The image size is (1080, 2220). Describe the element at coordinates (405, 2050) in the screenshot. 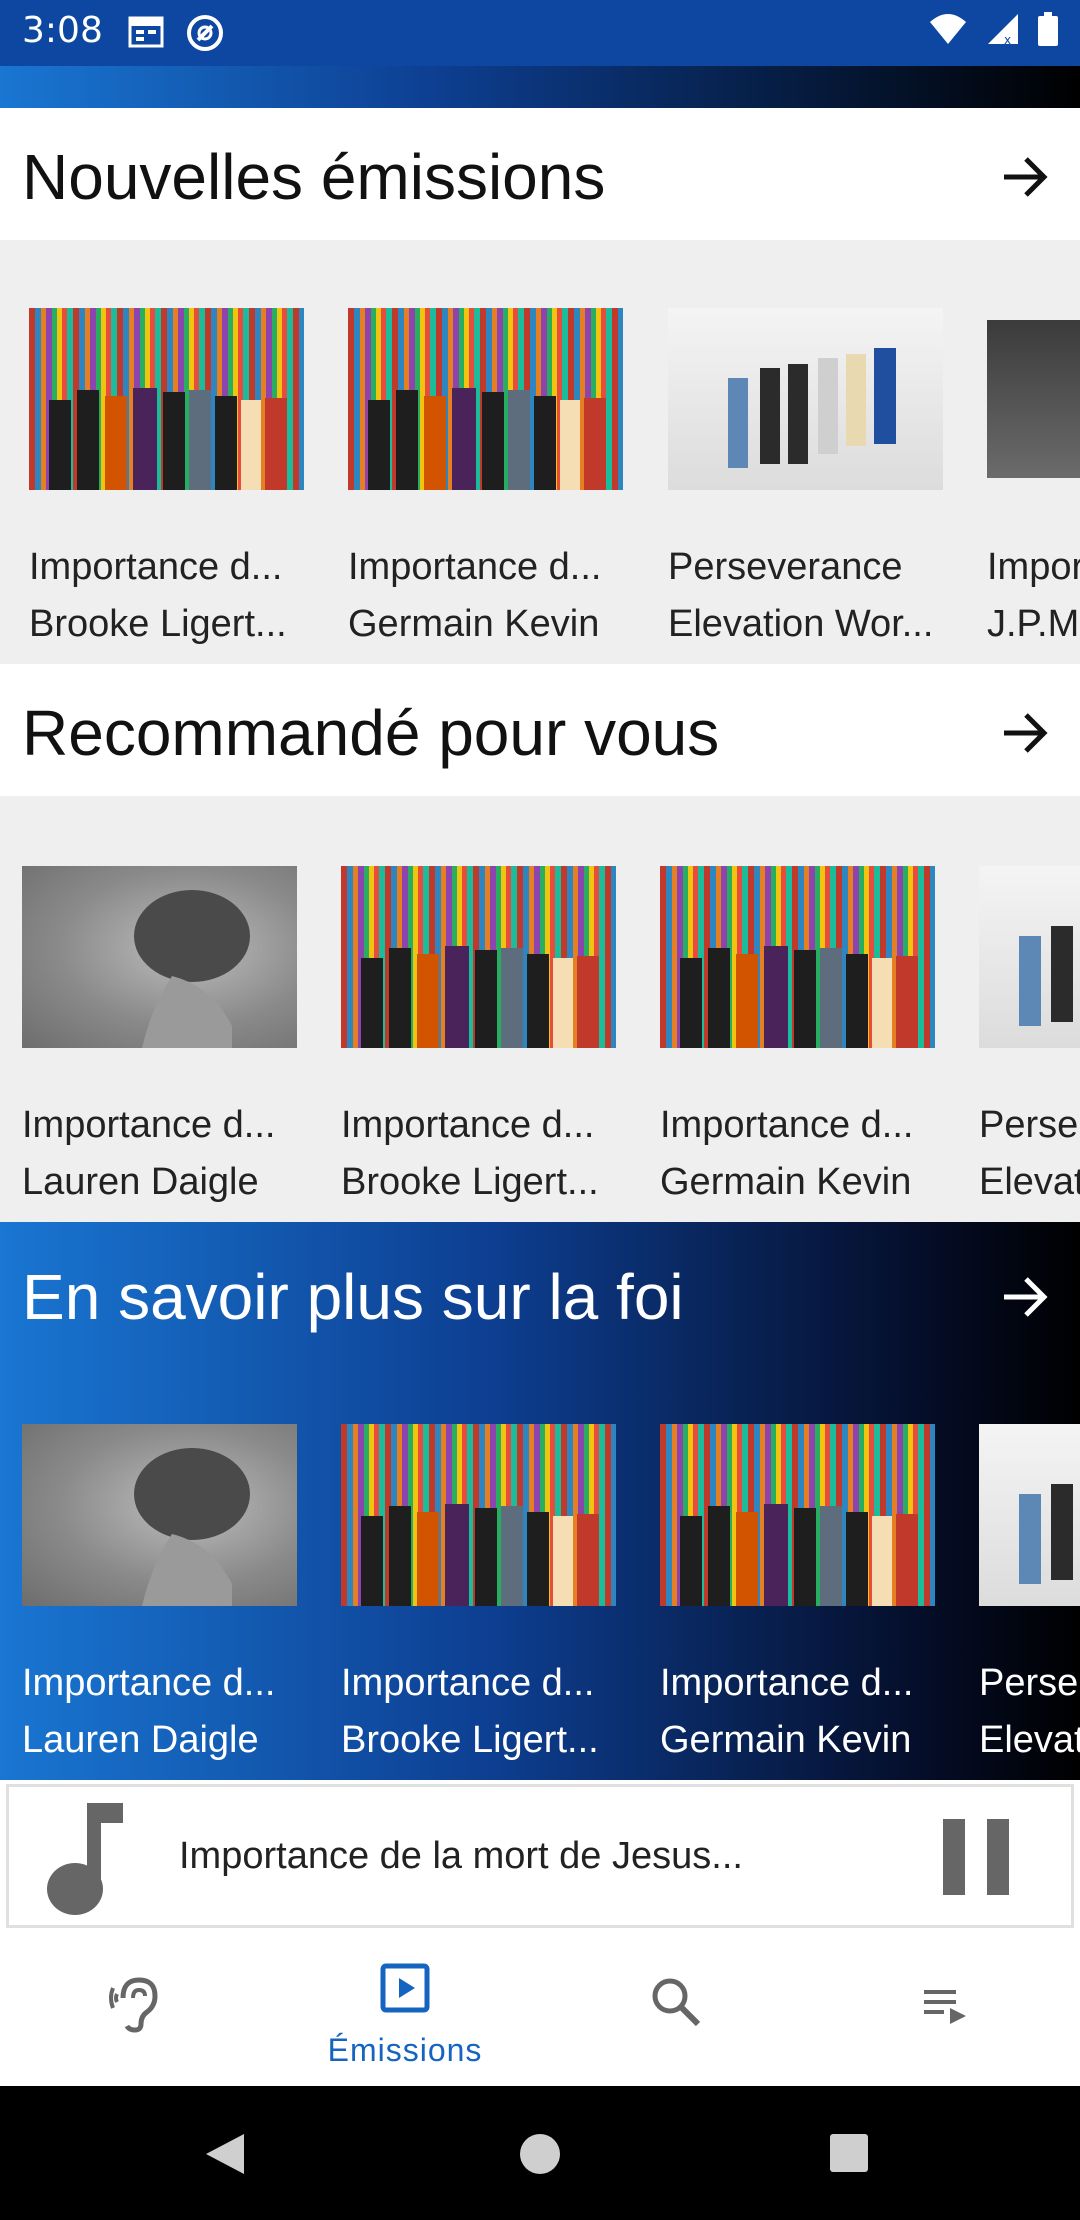

I see `nav-shows-label: Émissions` at that location.